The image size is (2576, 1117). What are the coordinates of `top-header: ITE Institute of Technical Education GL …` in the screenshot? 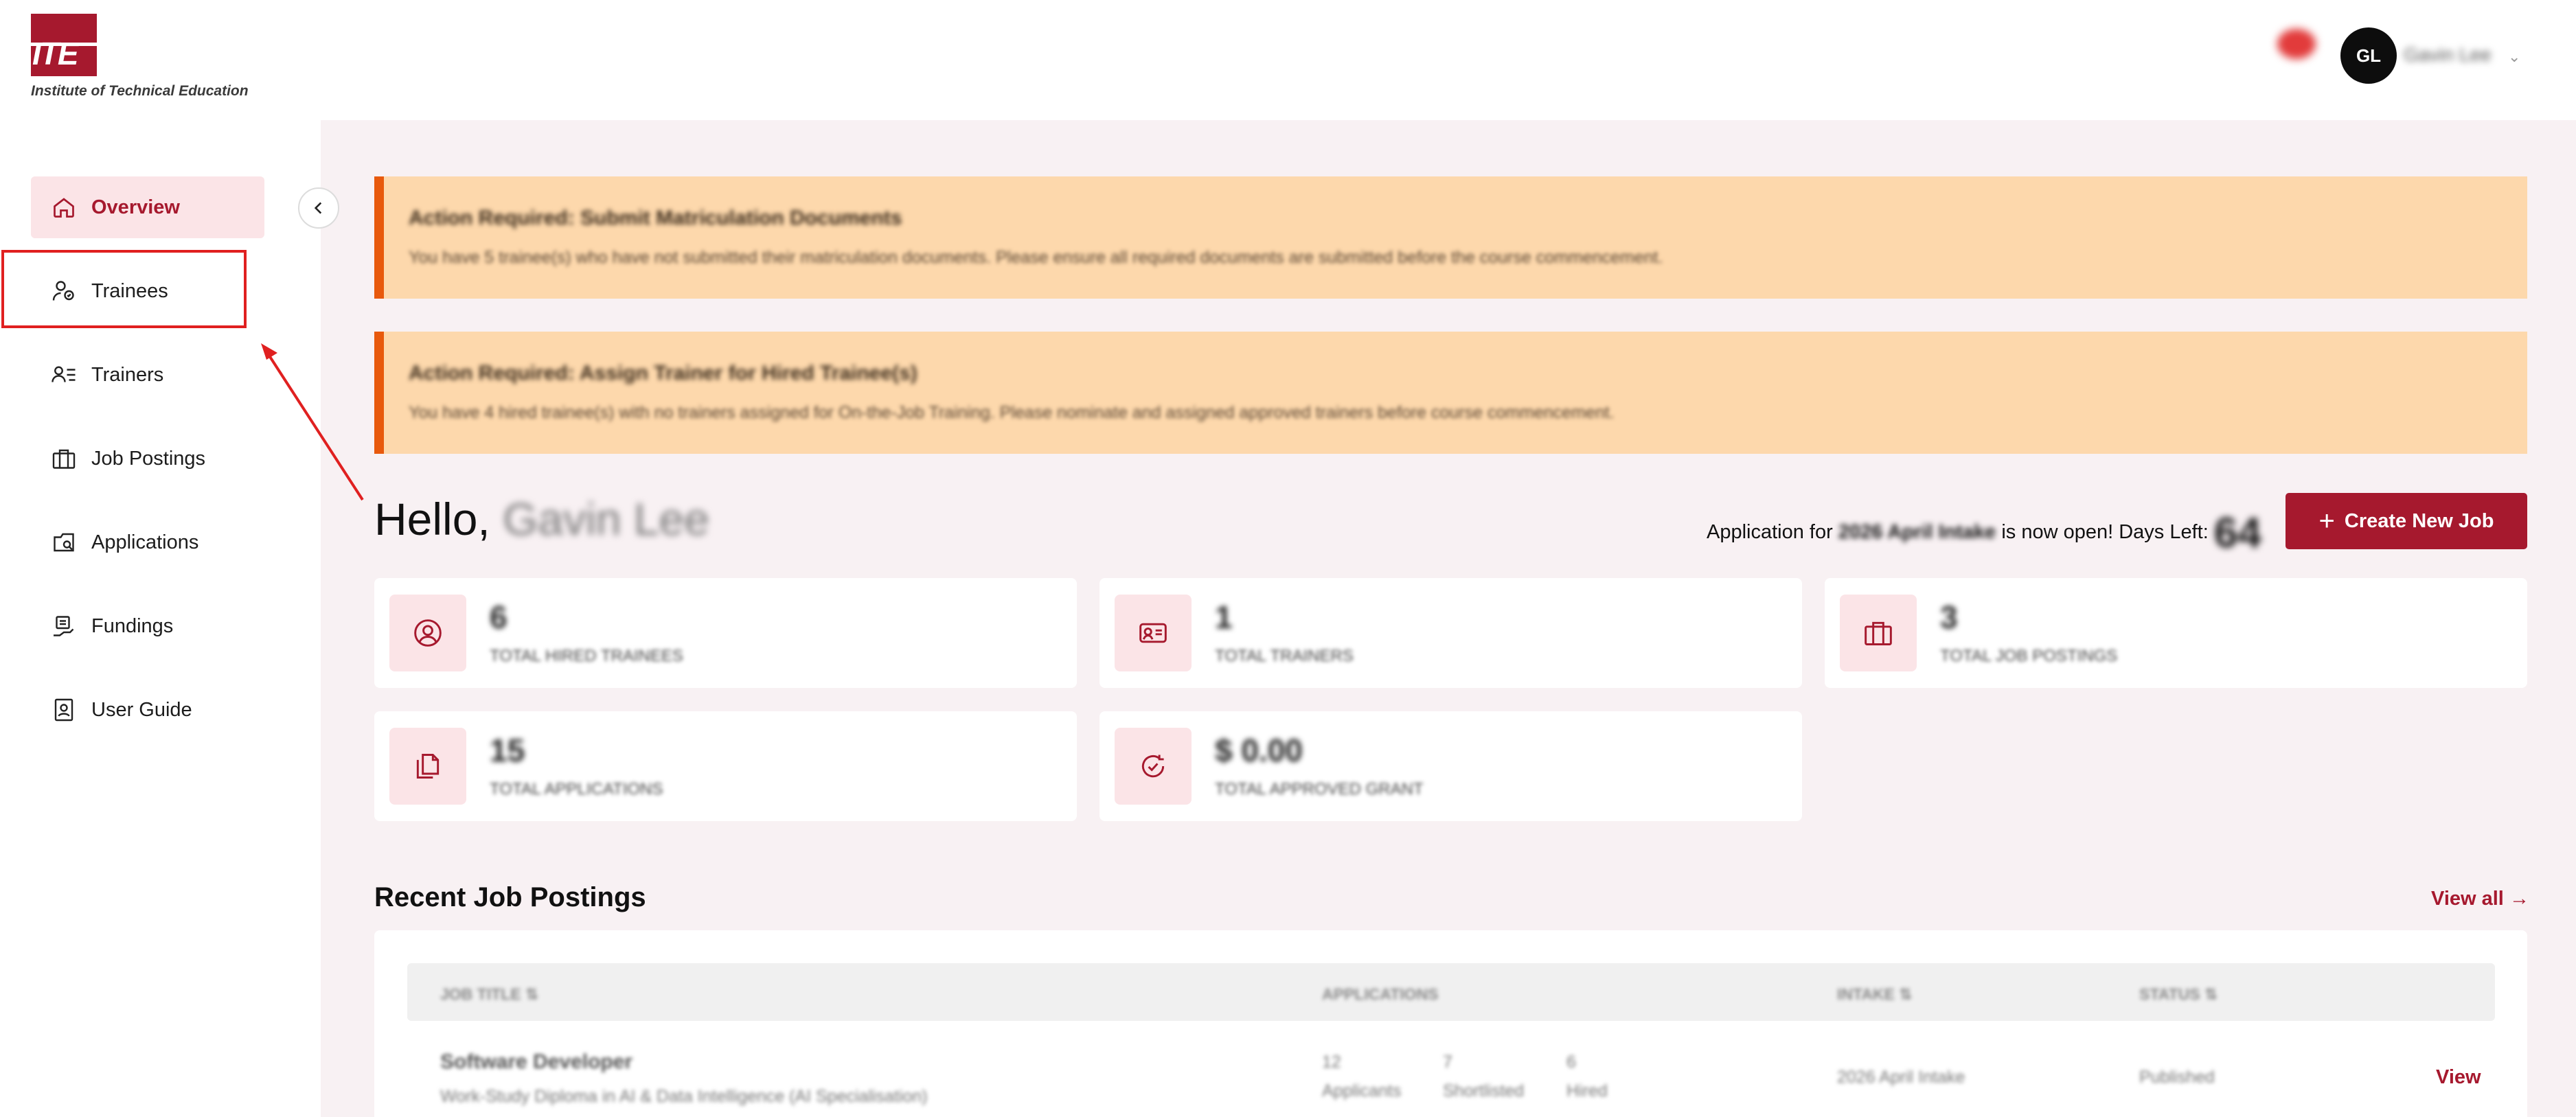 It's located at (1288, 60).